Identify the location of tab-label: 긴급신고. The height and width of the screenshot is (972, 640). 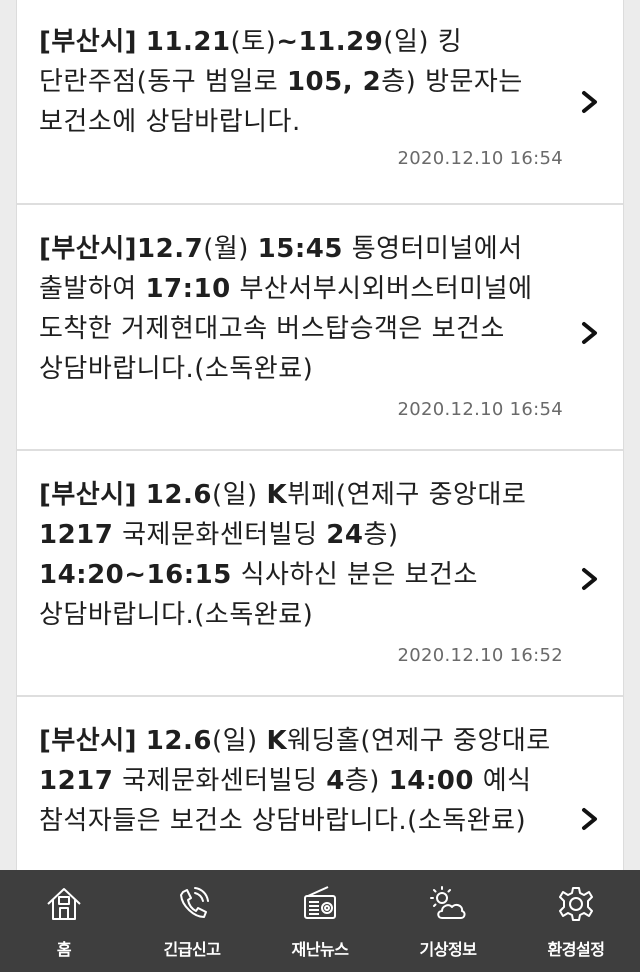
(192, 949).